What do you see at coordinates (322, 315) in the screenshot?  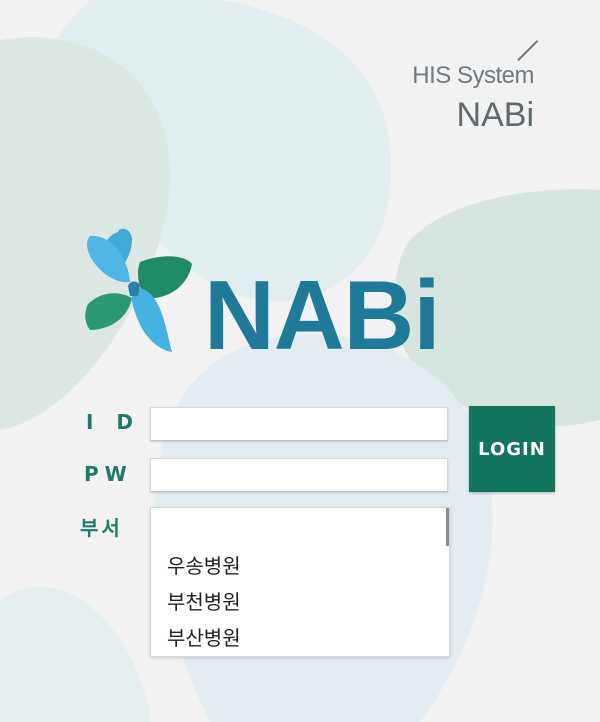 I see `logo-wordmark: NABi` at bounding box center [322, 315].